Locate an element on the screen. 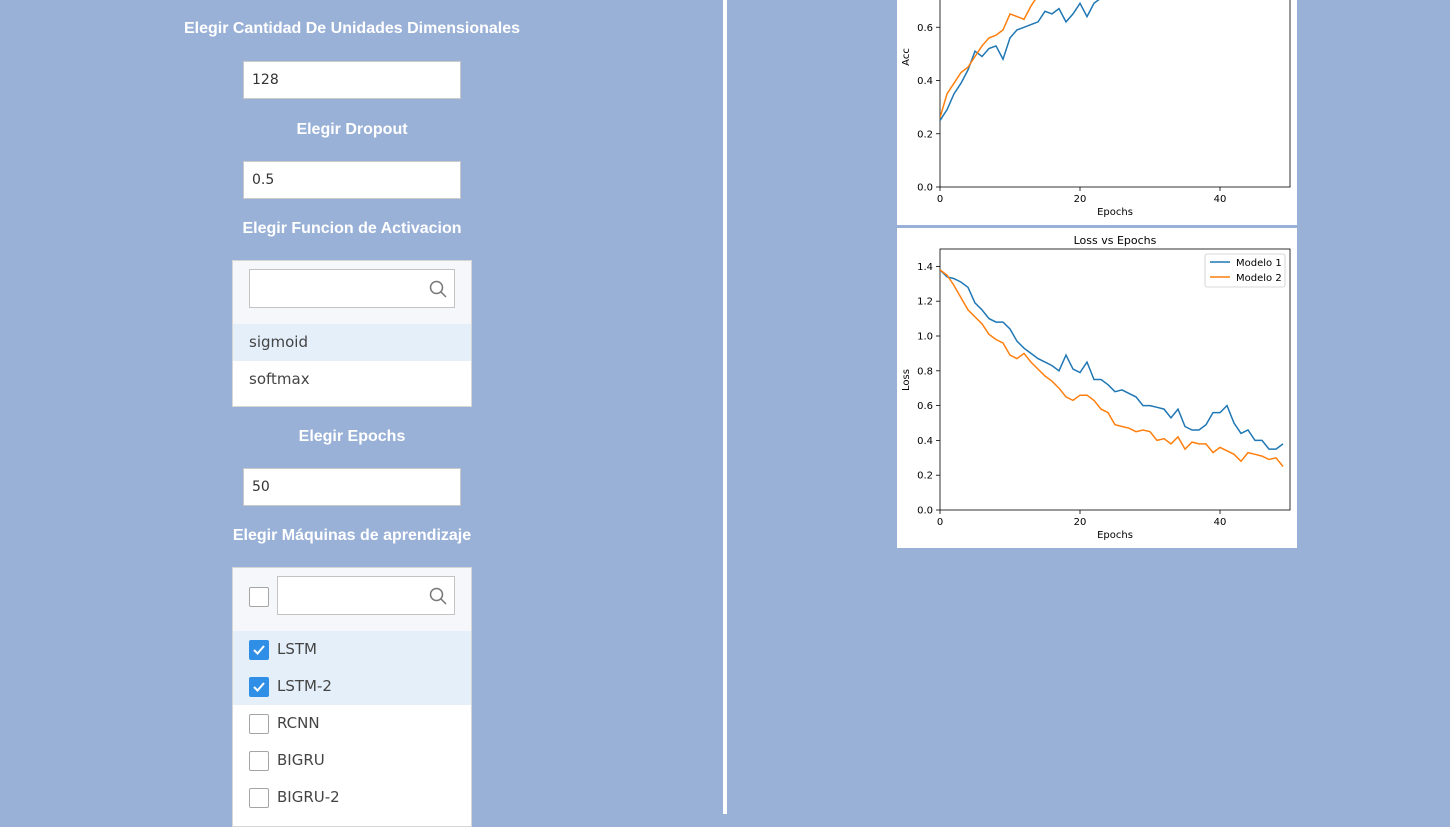 This screenshot has height=827, width=1450. accuracy-y-tick-label: 0.4 is located at coordinates (925, 81).